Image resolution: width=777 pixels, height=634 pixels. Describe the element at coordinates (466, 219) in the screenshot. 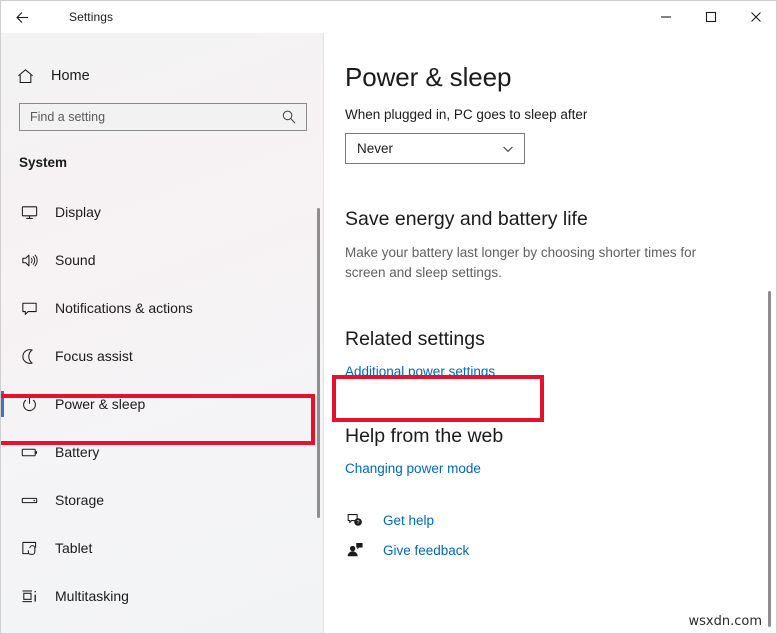

I see `save-energy-heading: Save energy and battery life` at that location.